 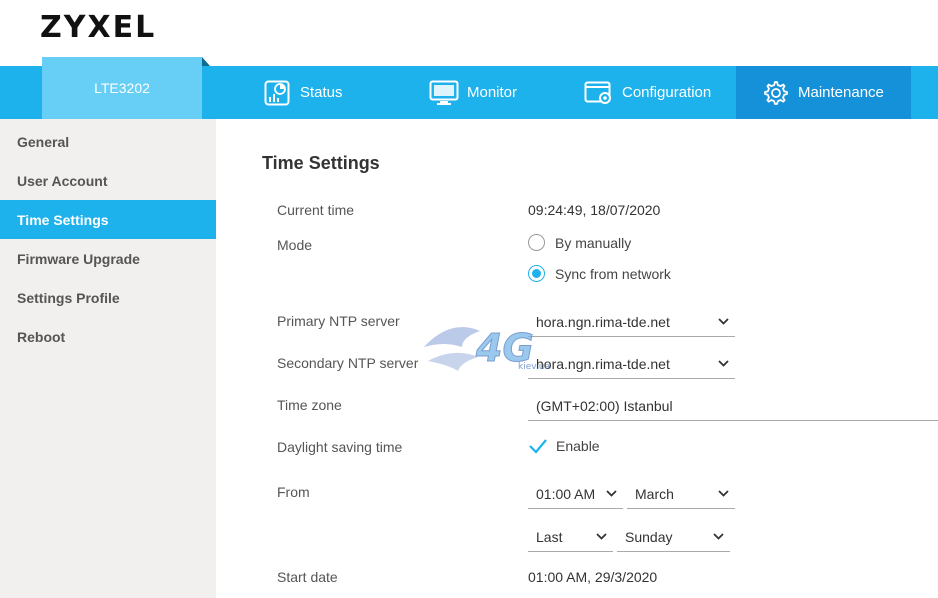 I want to click on sidebar-item-firmware-upgrade: Firmware Upgrade, so click(x=108, y=258).